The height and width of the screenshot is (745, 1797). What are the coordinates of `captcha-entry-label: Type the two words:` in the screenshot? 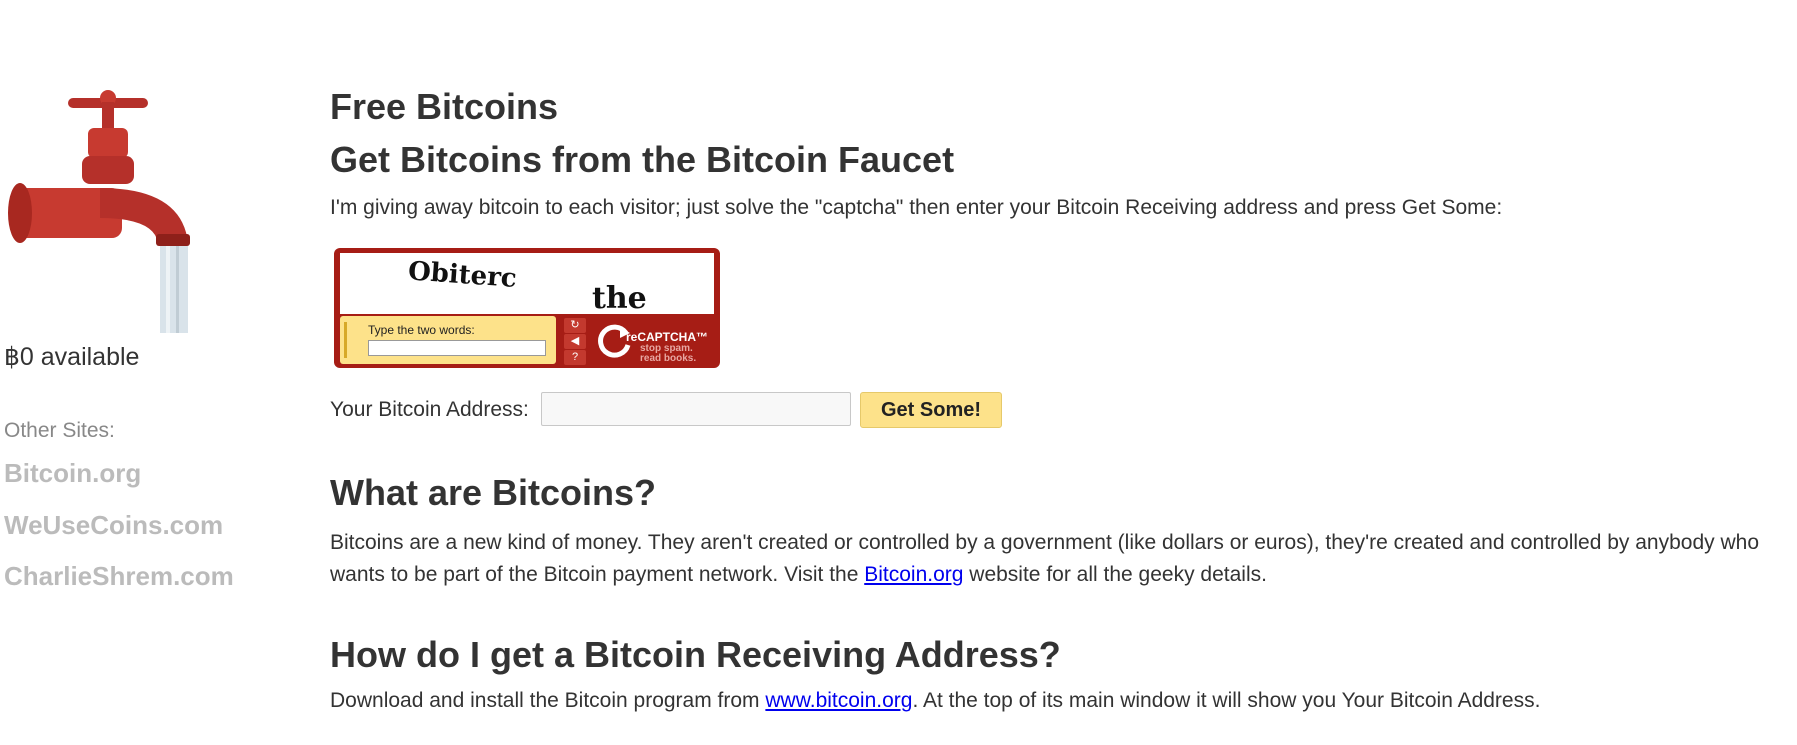 It's located at (421, 330).